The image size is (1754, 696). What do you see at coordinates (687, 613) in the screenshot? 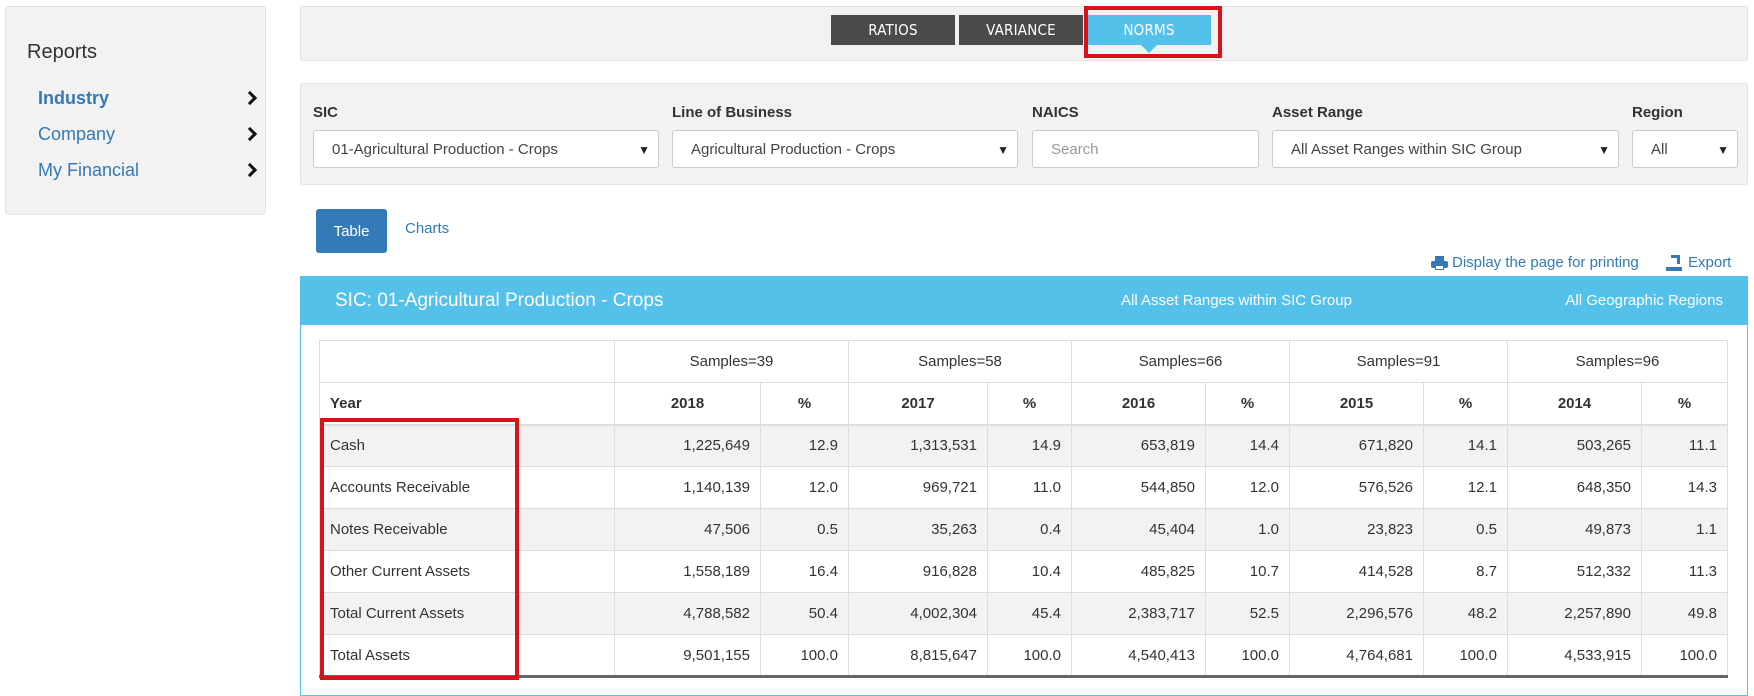
I see `value-cell: 4,788,582` at bounding box center [687, 613].